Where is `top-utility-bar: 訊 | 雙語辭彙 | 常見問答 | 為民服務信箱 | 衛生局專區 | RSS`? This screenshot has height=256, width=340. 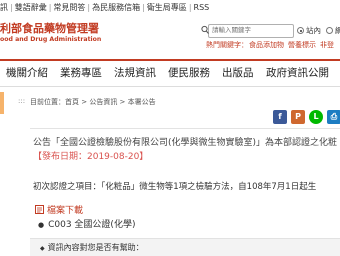
top-utility-bar: 訊 | 雙語辭彙 | 常見問答 | 為民服務信箱 | 衛生局專區 | RSS is located at coordinates (170, 8).